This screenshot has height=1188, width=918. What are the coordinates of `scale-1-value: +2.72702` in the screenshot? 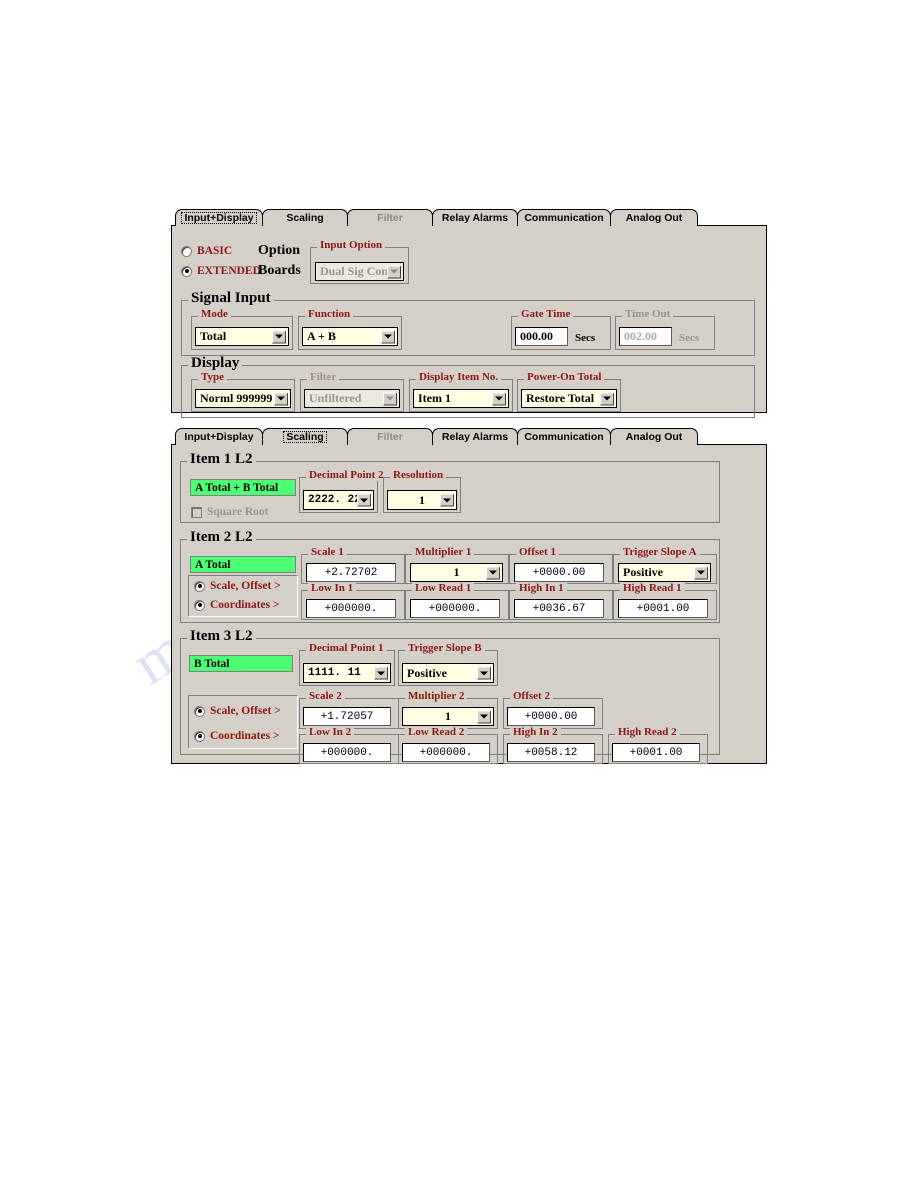 It's located at (351, 572).